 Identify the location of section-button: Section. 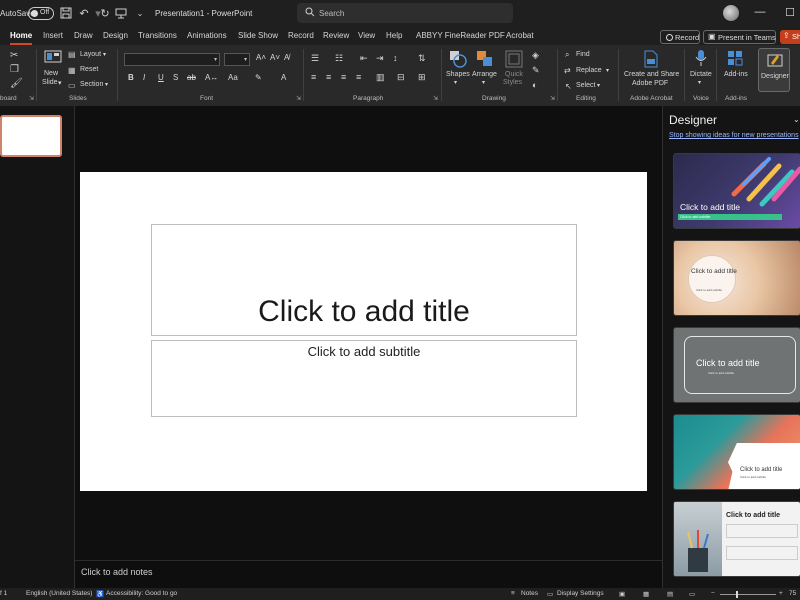
(91, 84).